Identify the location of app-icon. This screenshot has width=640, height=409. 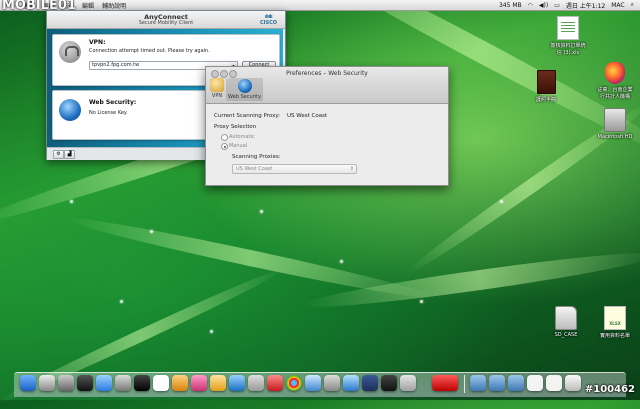
(370, 383).